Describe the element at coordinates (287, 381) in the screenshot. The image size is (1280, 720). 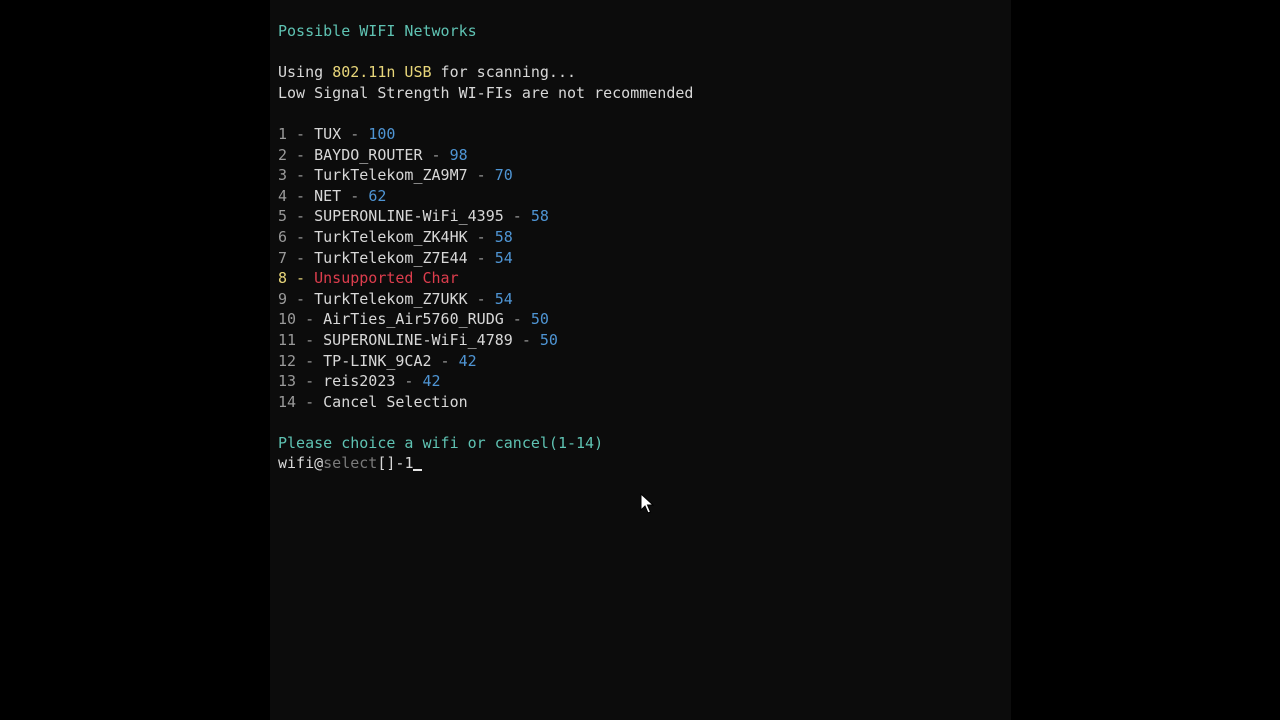
I see `network-index: 13` at that location.